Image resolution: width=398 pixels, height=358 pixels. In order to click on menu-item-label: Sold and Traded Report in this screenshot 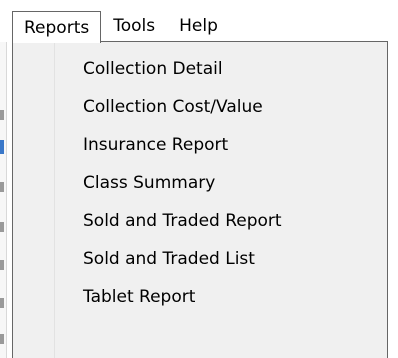, I will do `click(182, 221)`.